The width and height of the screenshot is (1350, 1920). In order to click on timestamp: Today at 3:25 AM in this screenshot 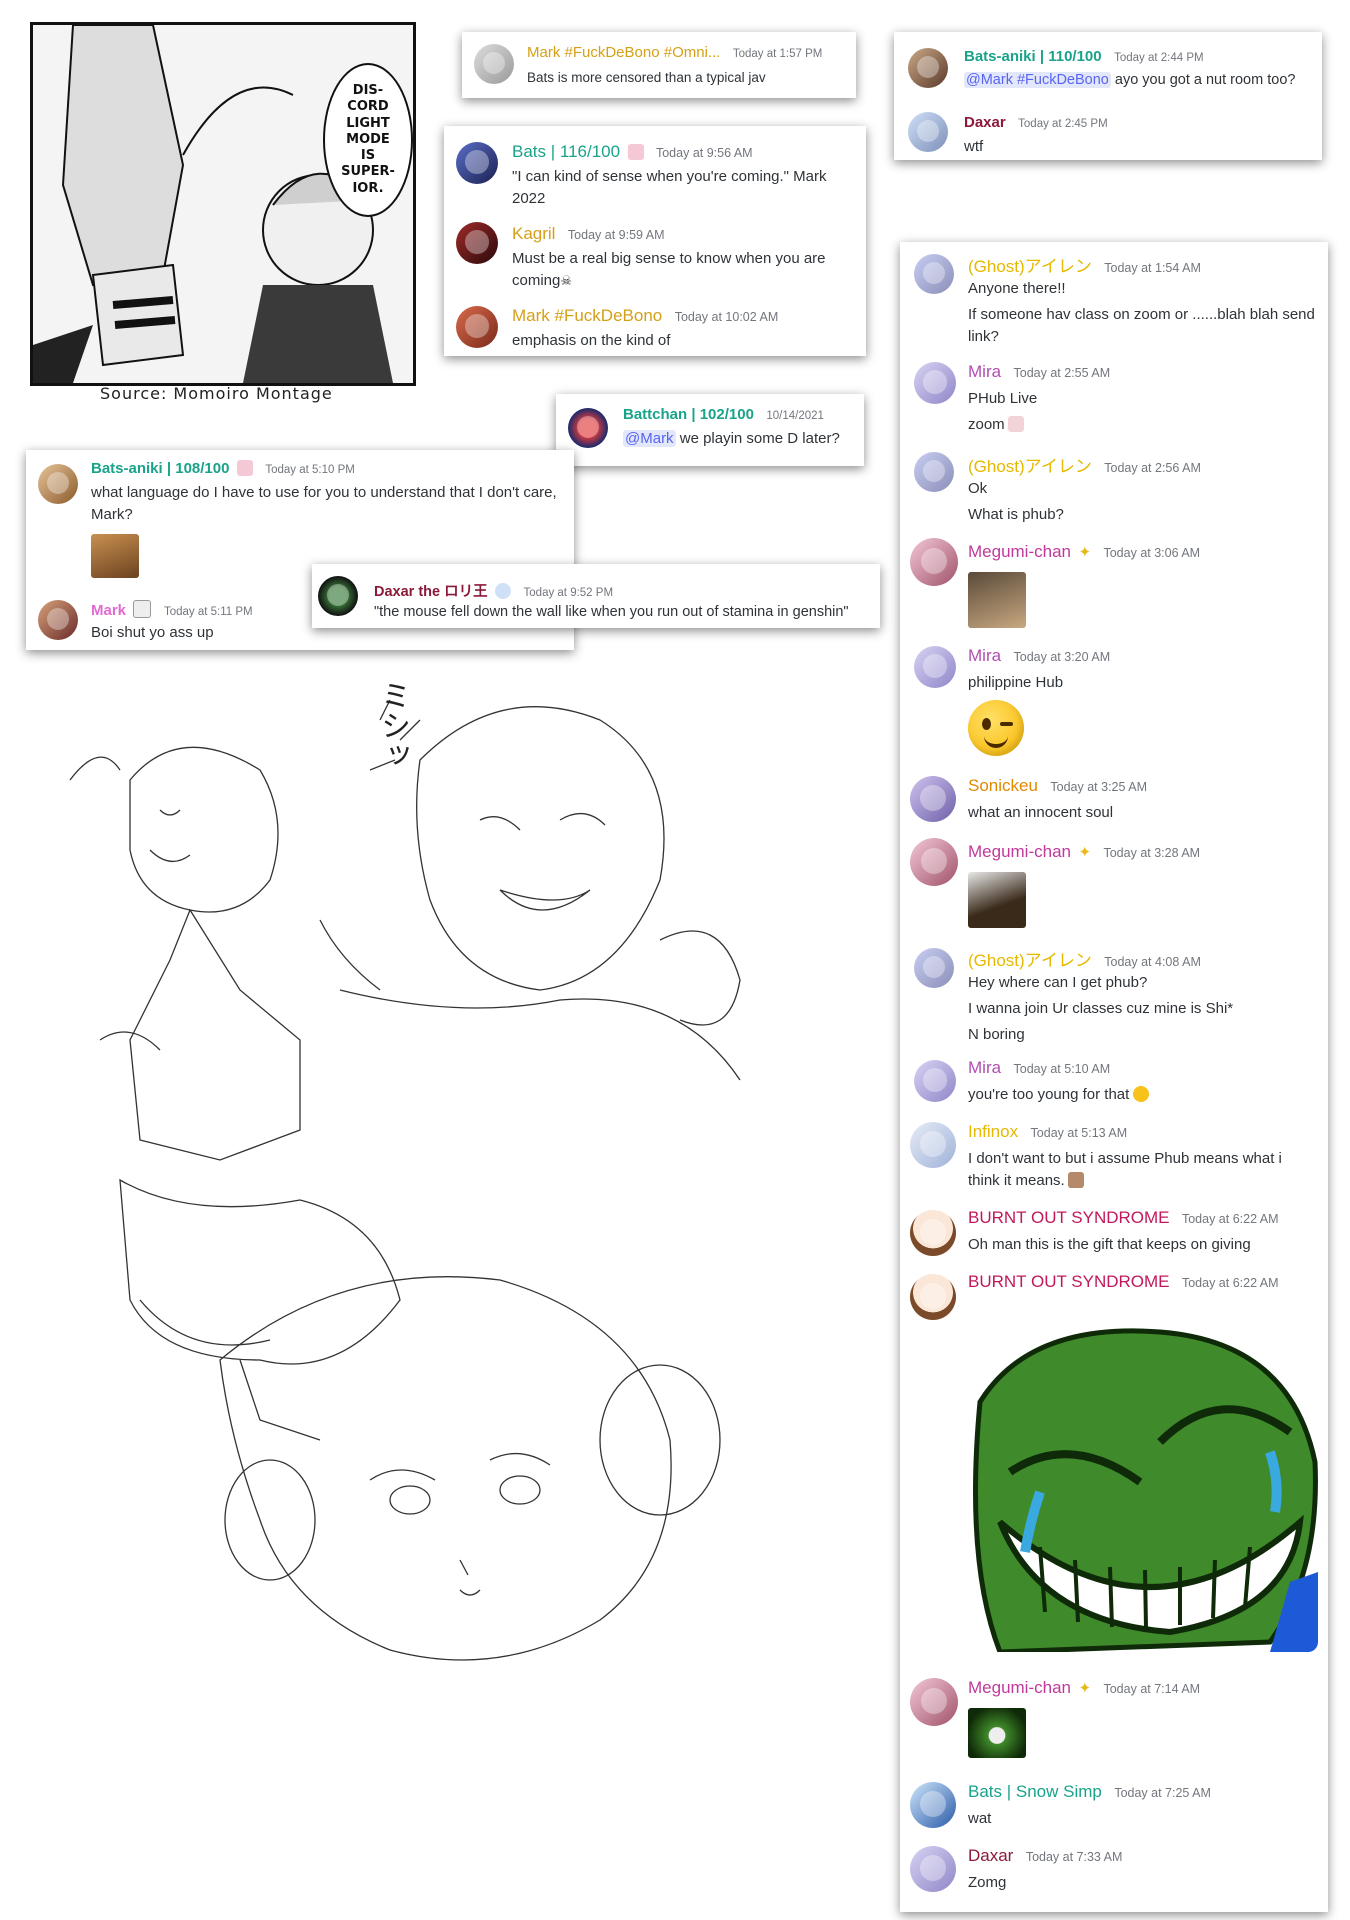, I will do `click(1098, 787)`.